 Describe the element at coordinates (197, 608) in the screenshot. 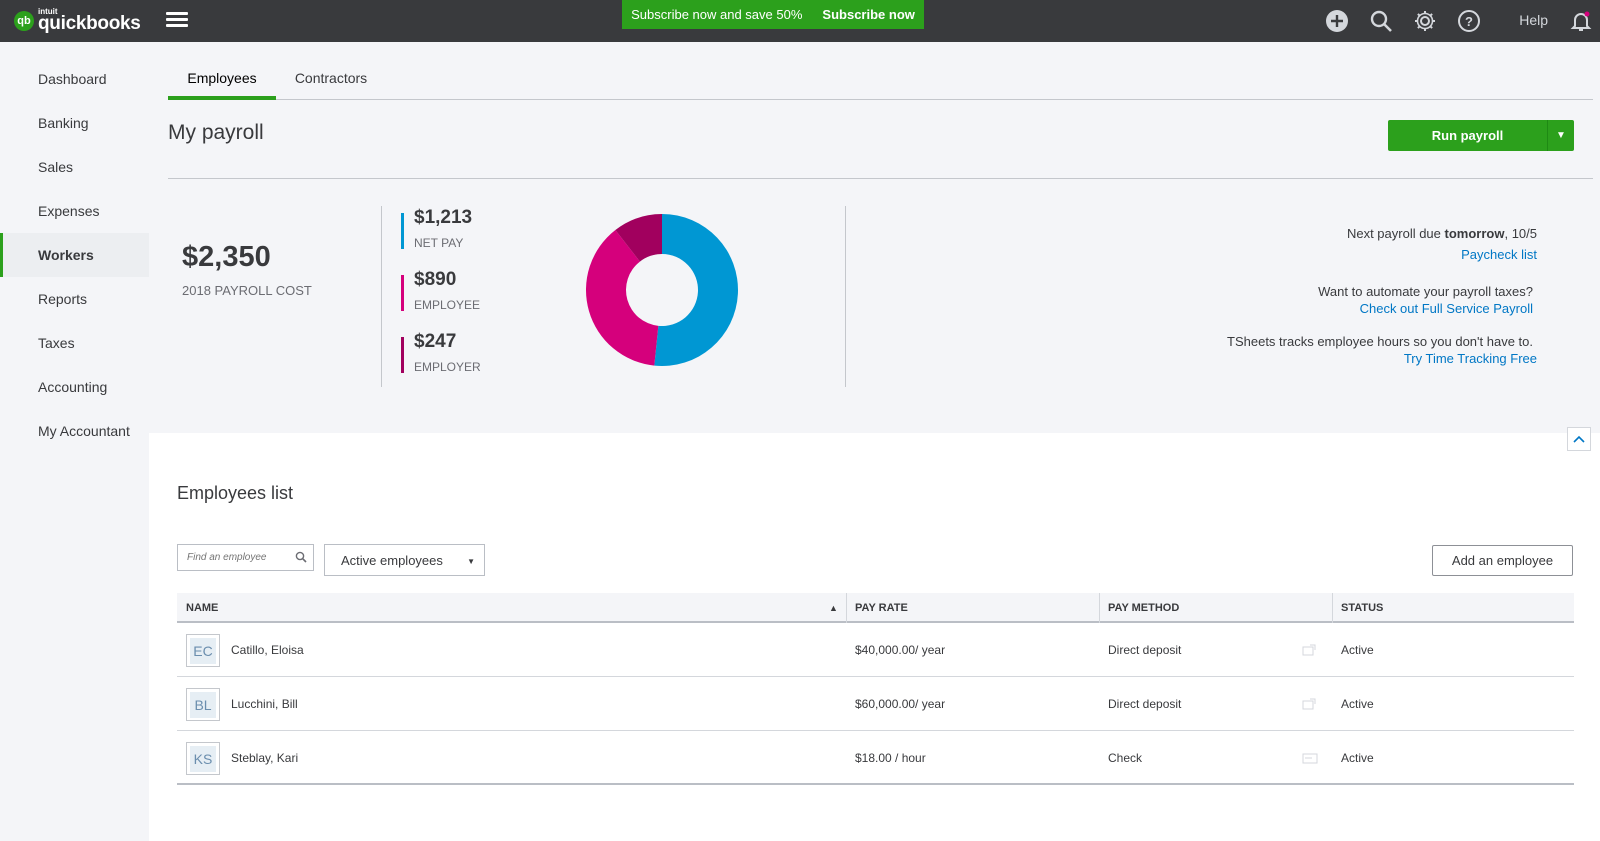

I see `column-header-name: NAME` at that location.